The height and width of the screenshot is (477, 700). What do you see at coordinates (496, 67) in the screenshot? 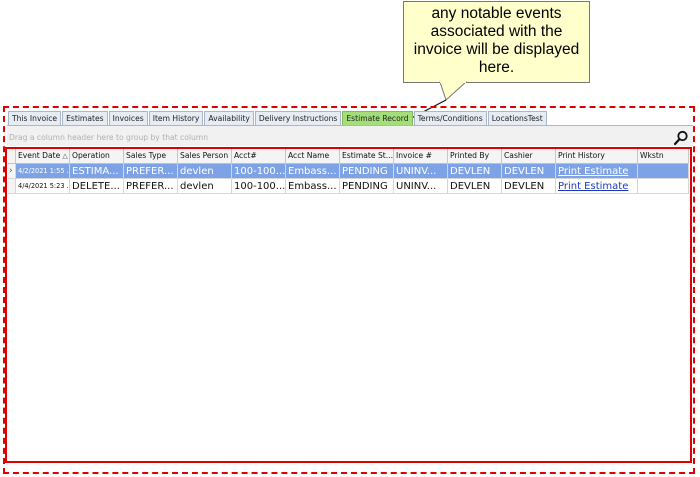
I see `callout-line: here.` at bounding box center [496, 67].